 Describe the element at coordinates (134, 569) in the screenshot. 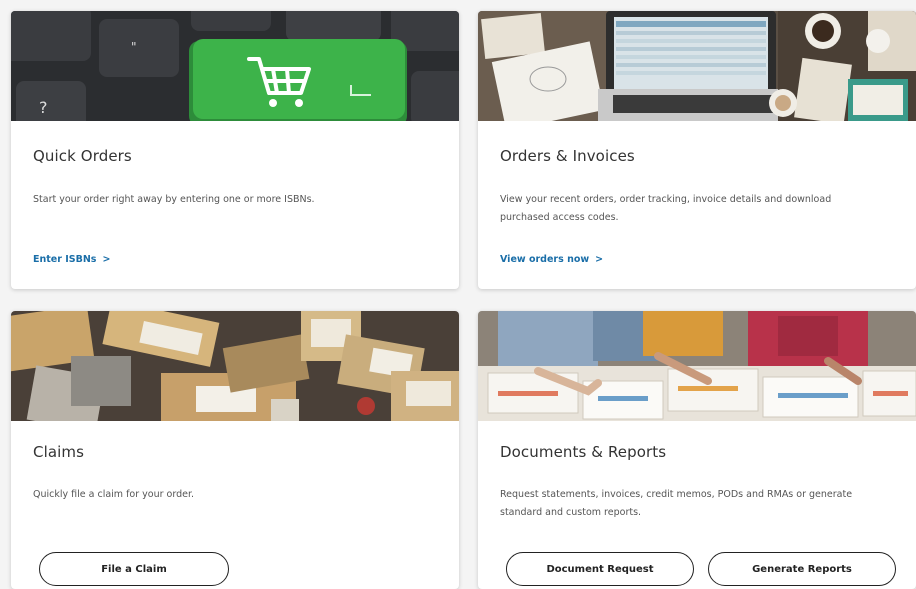

I see `file-a-claim-button: File a Claim` at that location.